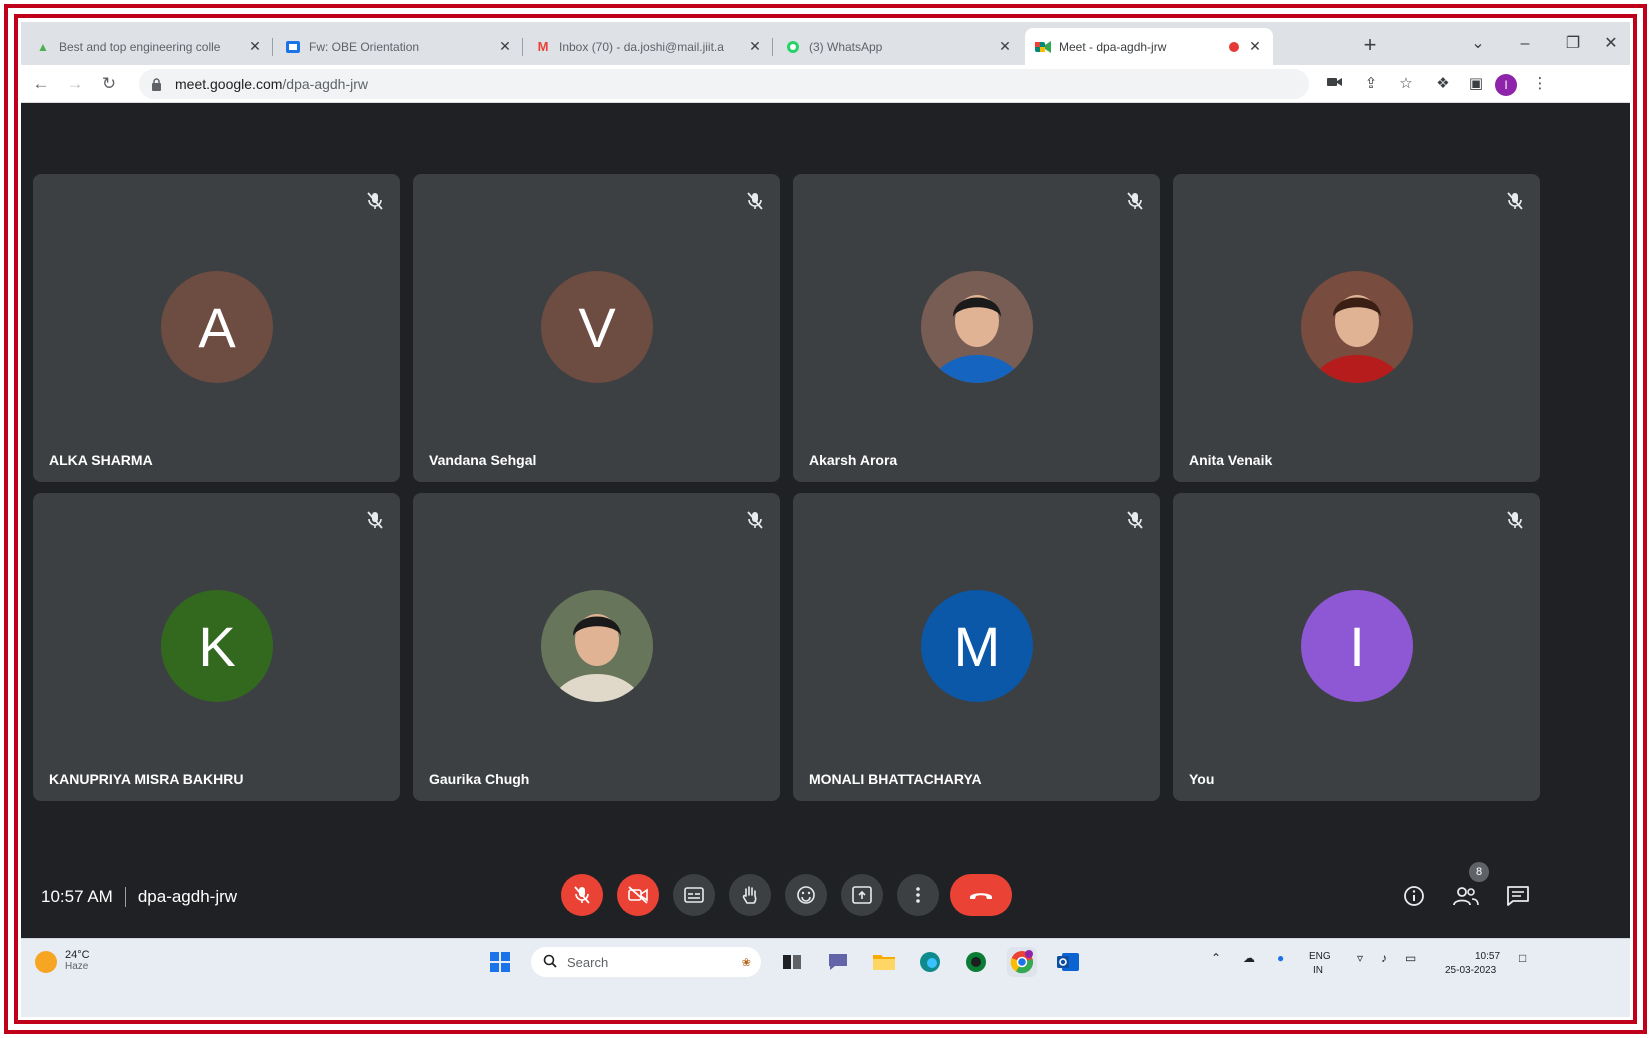  I want to click on whatsapp-icon, so click(793, 47).